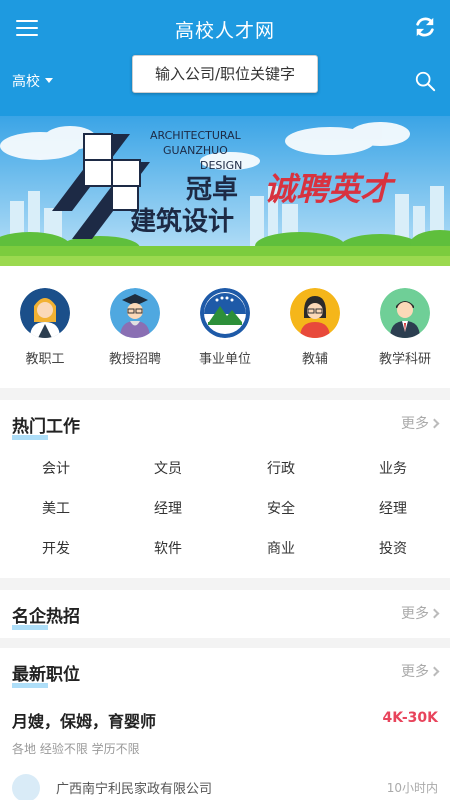 The image size is (450, 800). I want to click on post-time: 10小时内, so click(412, 788).